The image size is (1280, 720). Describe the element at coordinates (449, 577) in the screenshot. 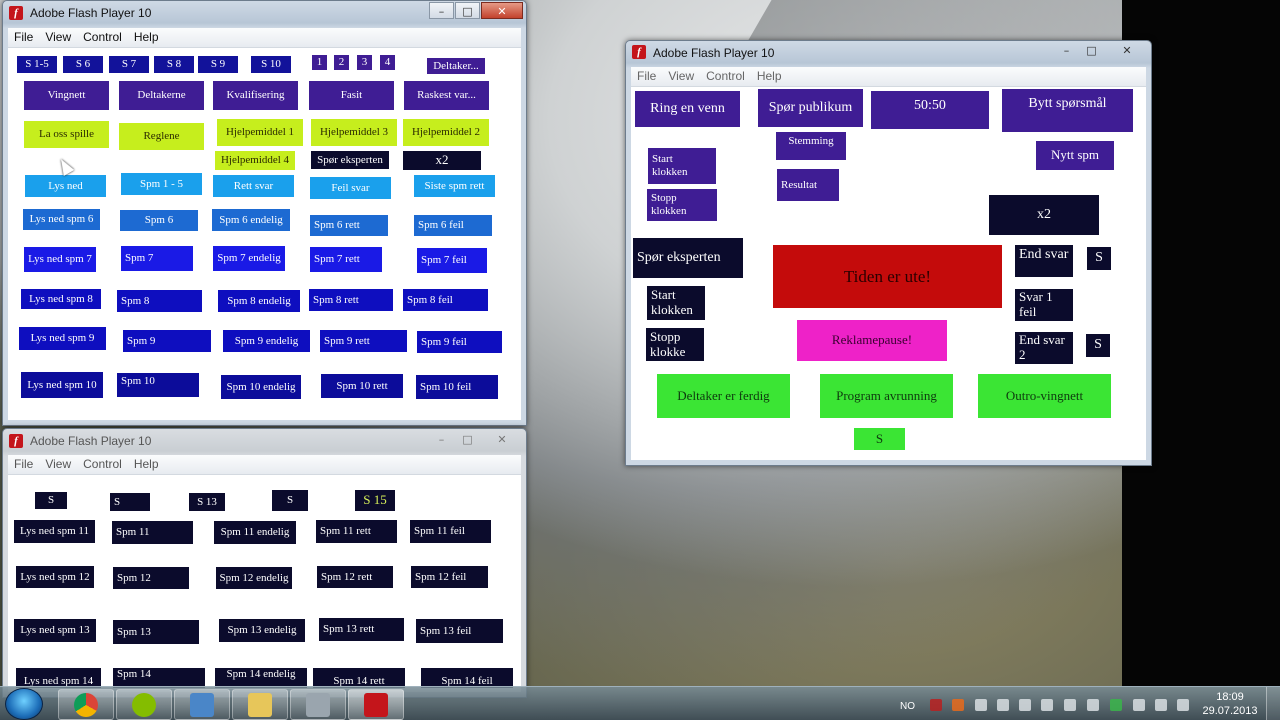

I see `btn-spm-12-feil: Spm 12 feil` at that location.